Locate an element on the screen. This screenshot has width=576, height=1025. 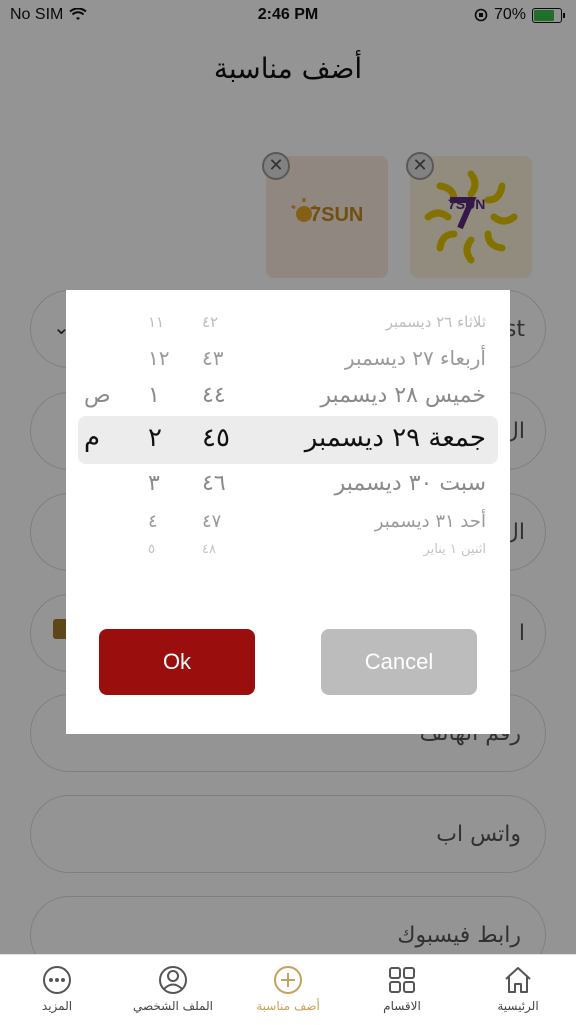
picker-date: خميس ٢٨ ديسمبر is located at coordinates (403, 395).